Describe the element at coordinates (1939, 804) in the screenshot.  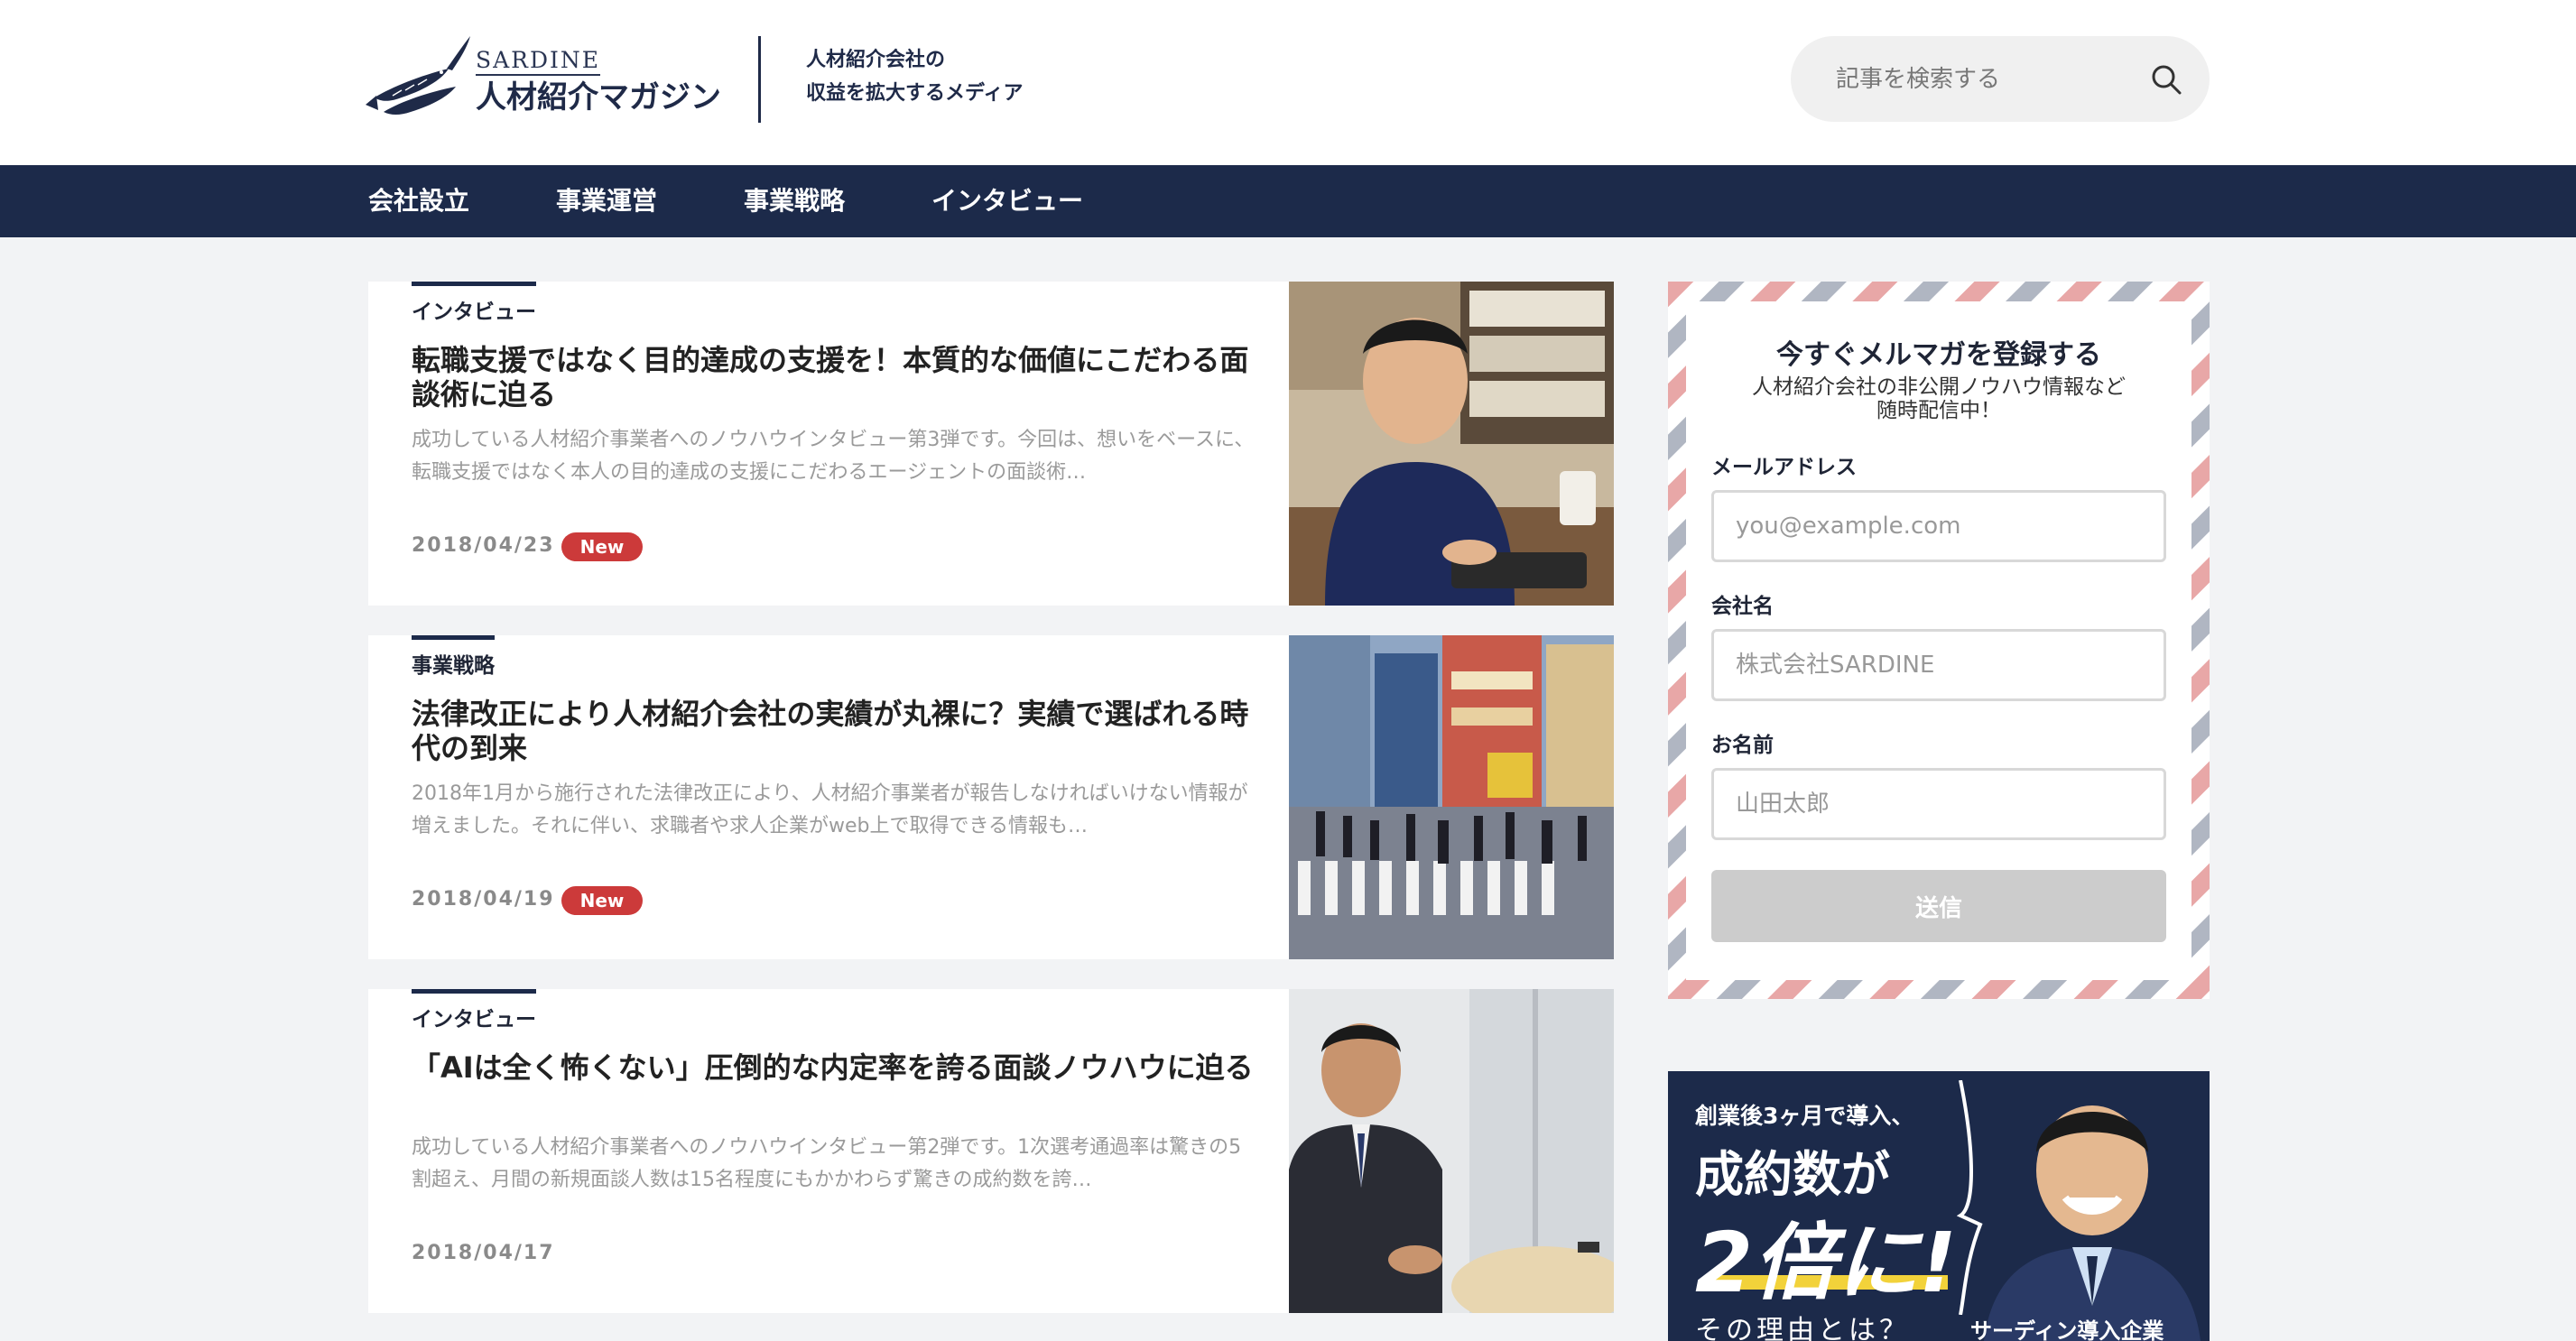
I see `name-field` at that location.